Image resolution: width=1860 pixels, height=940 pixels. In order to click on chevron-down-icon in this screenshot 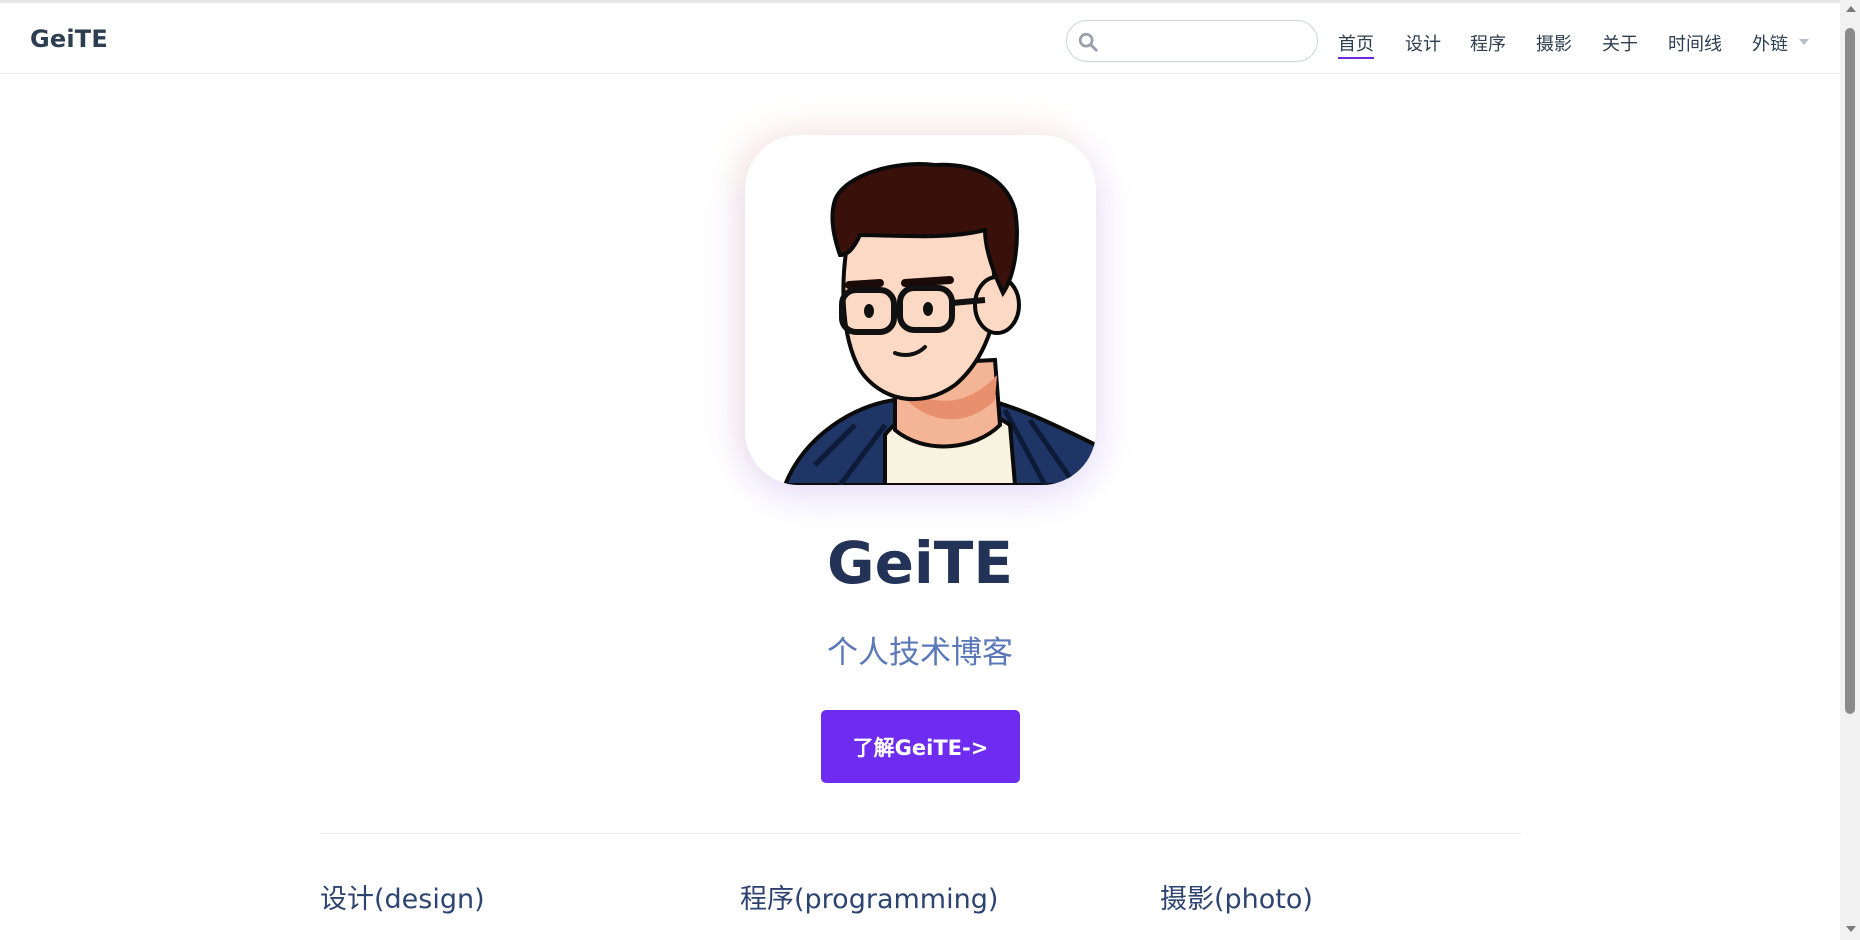, I will do `click(1804, 42)`.